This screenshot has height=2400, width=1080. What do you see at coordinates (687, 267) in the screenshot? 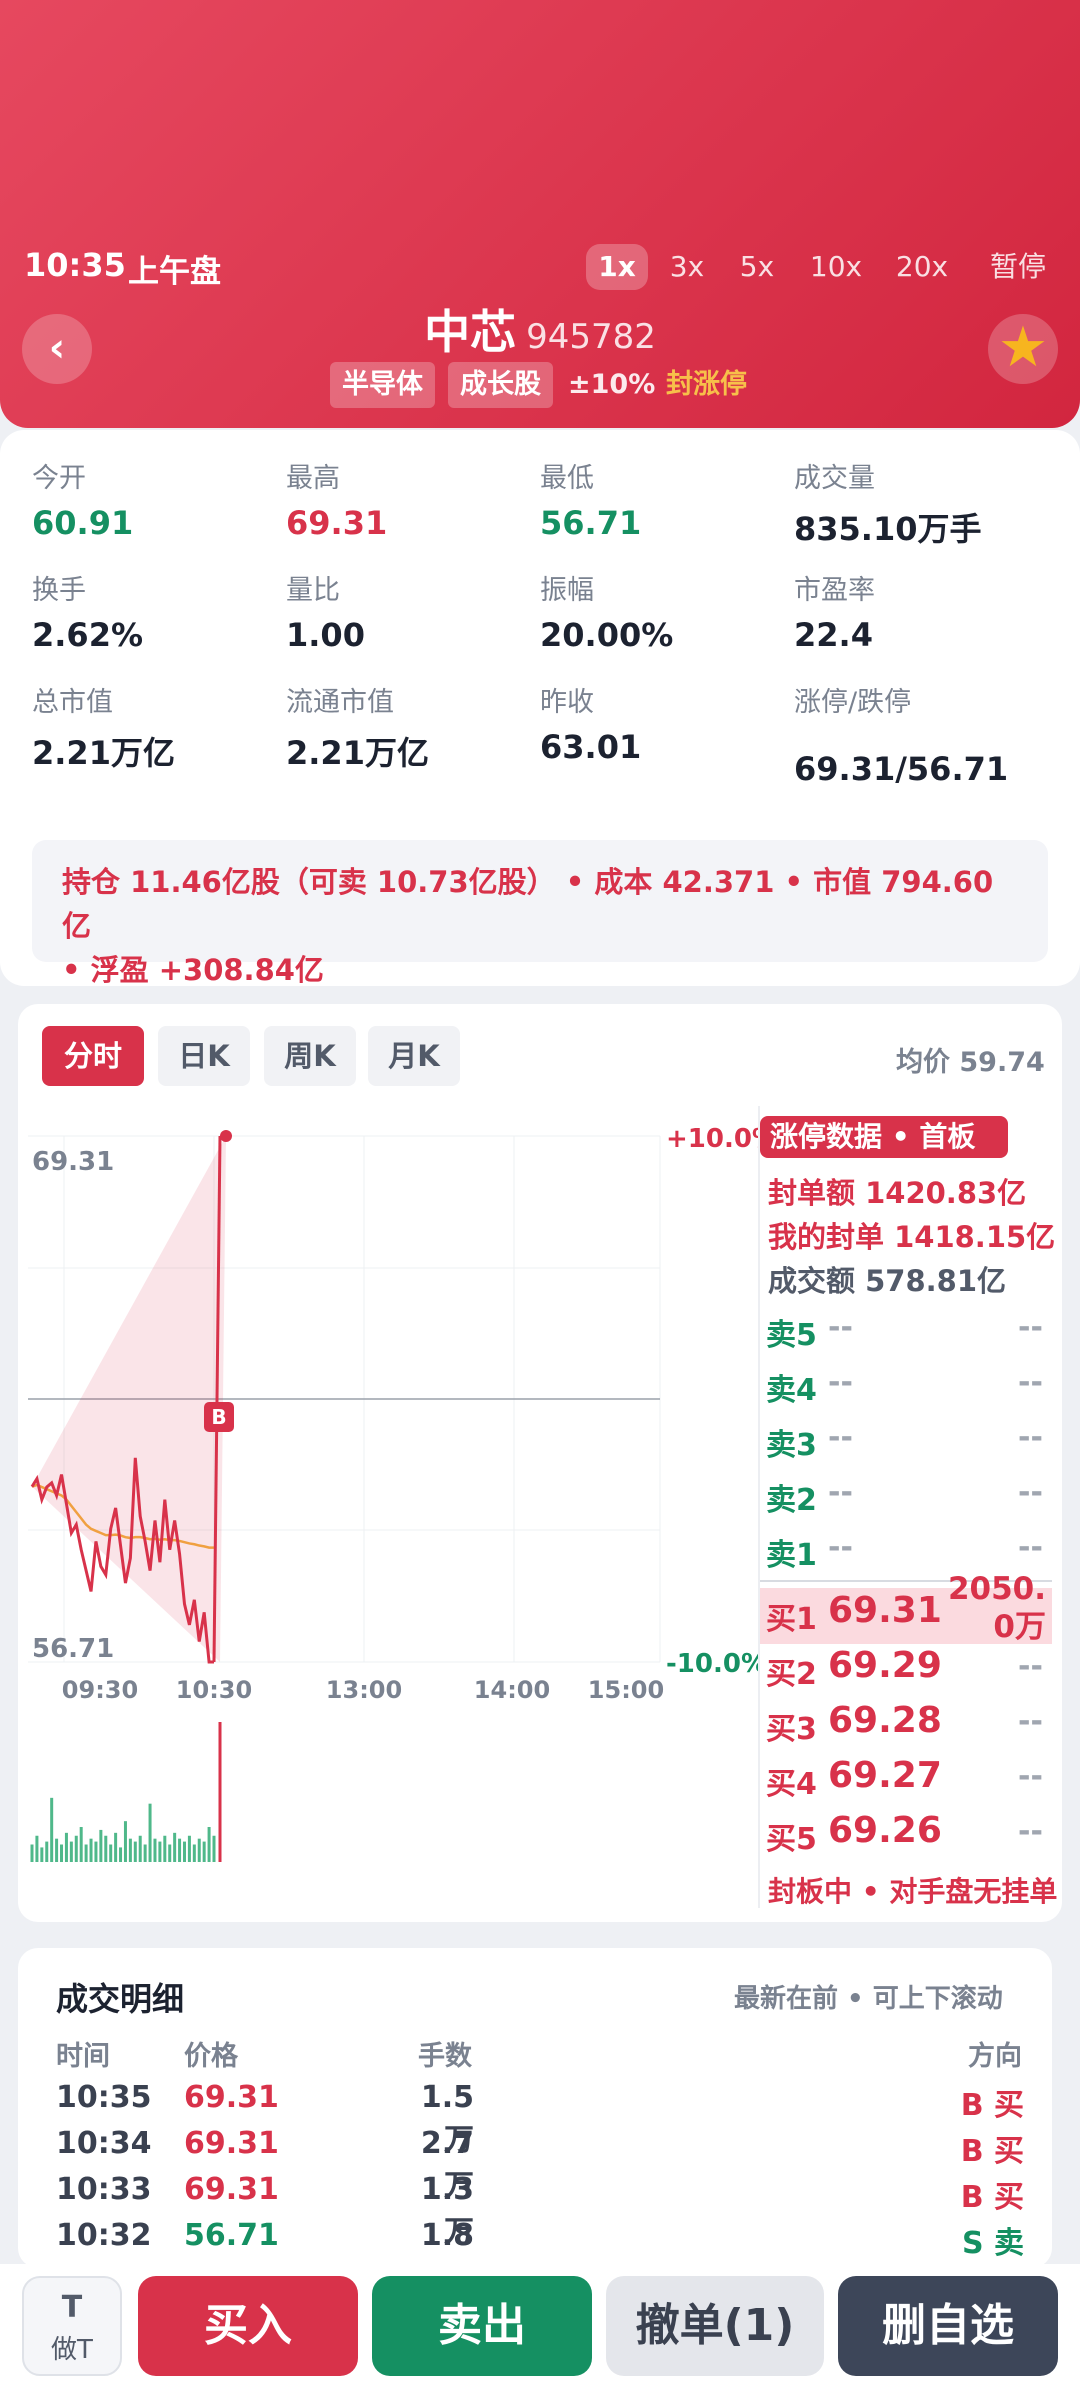
I see `speed-3x-button: 3x` at bounding box center [687, 267].